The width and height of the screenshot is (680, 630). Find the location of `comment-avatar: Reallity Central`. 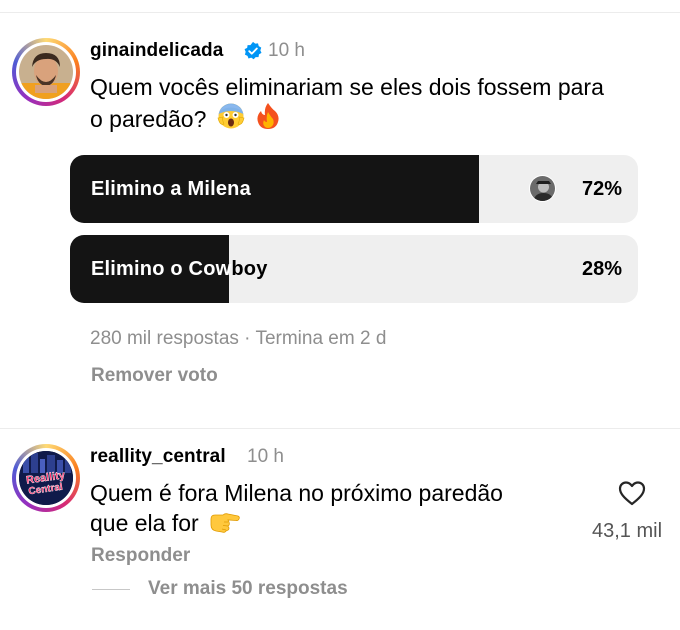

comment-avatar: Reallity Central is located at coordinates (46, 478).